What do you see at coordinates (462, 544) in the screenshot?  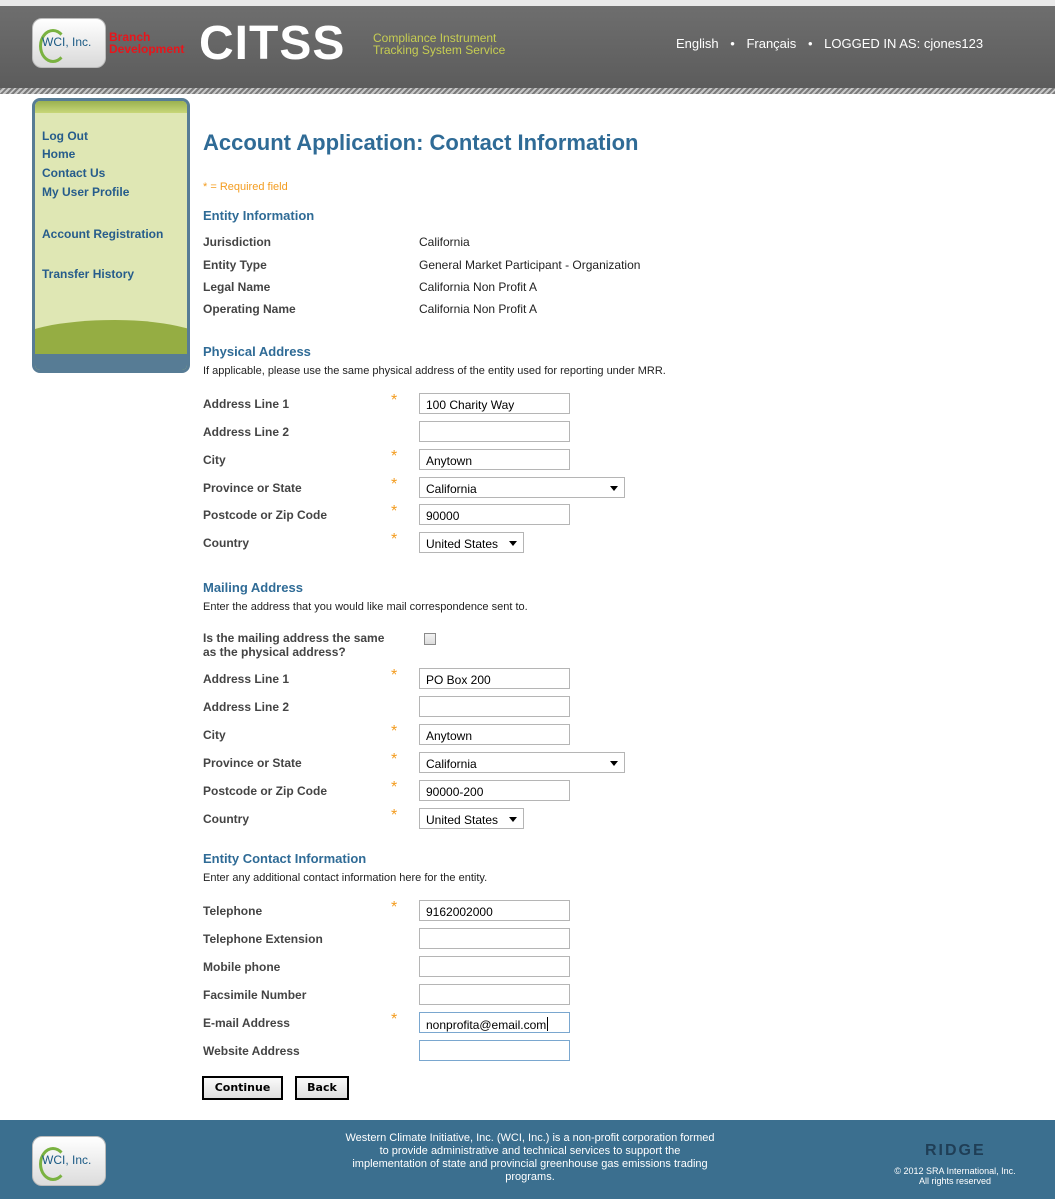 I see `physical-country-value: United States` at bounding box center [462, 544].